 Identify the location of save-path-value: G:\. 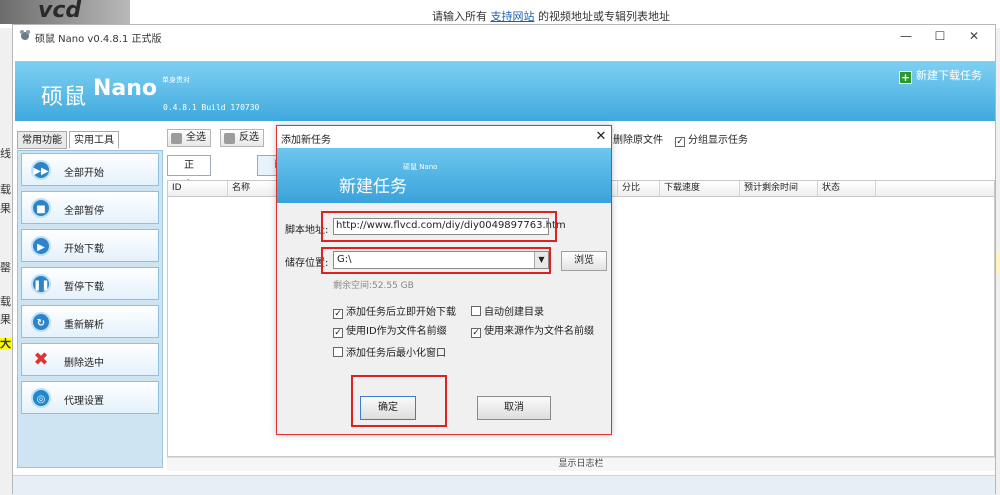
(344, 259).